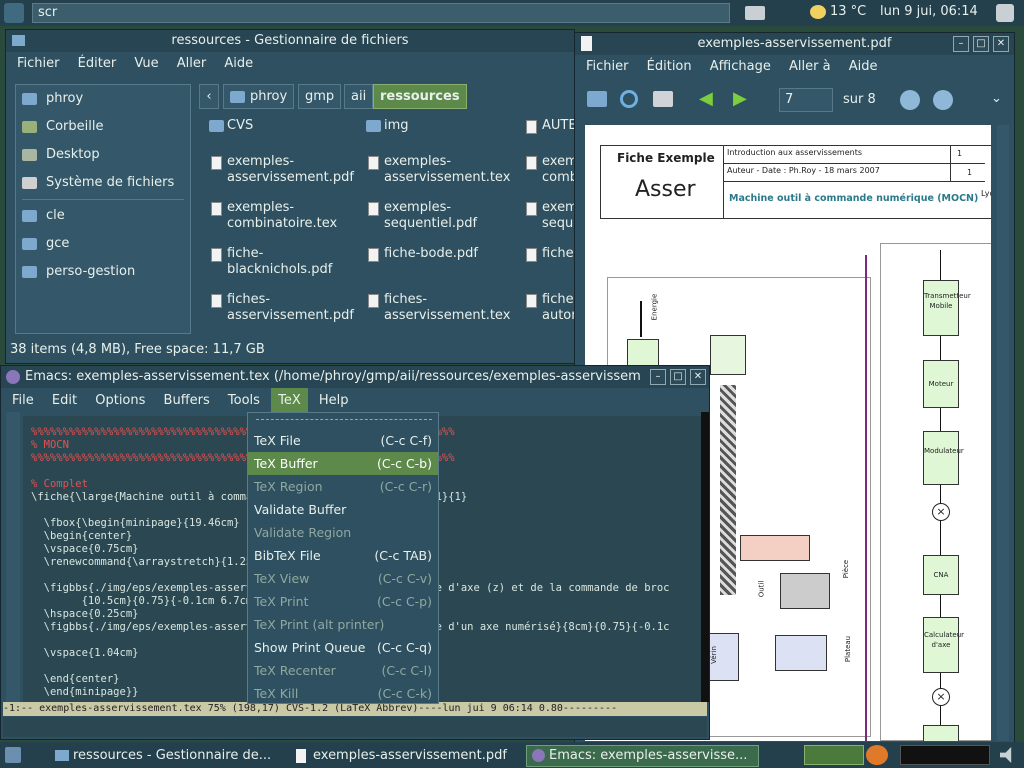 Image resolution: width=1024 pixels, height=768 pixels. Describe the element at coordinates (282, 216) in the screenshot. I see `file-item: exemples-combinatoire.tex` at that location.